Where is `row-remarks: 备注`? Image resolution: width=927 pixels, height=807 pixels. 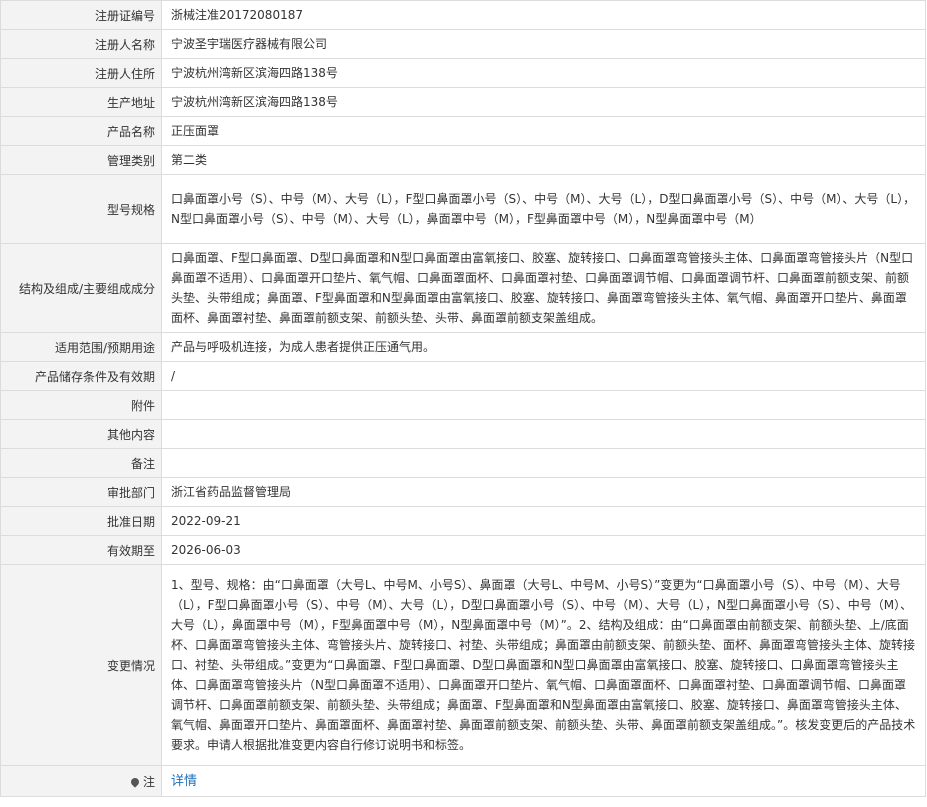
row-remarks: 备注 is located at coordinates (463, 463).